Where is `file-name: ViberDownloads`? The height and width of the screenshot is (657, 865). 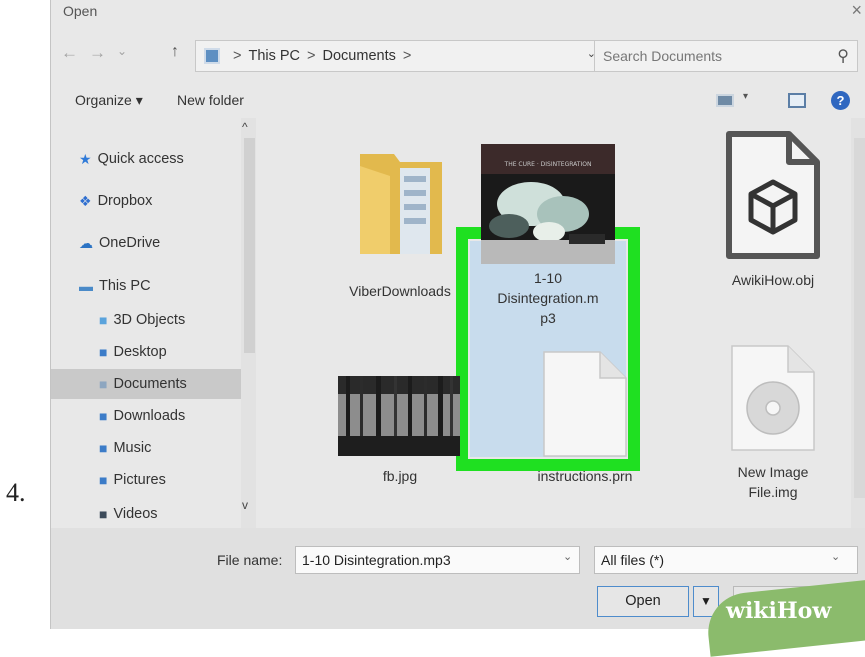
file-name: ViberDownloads is located at coordinates (400, 291).